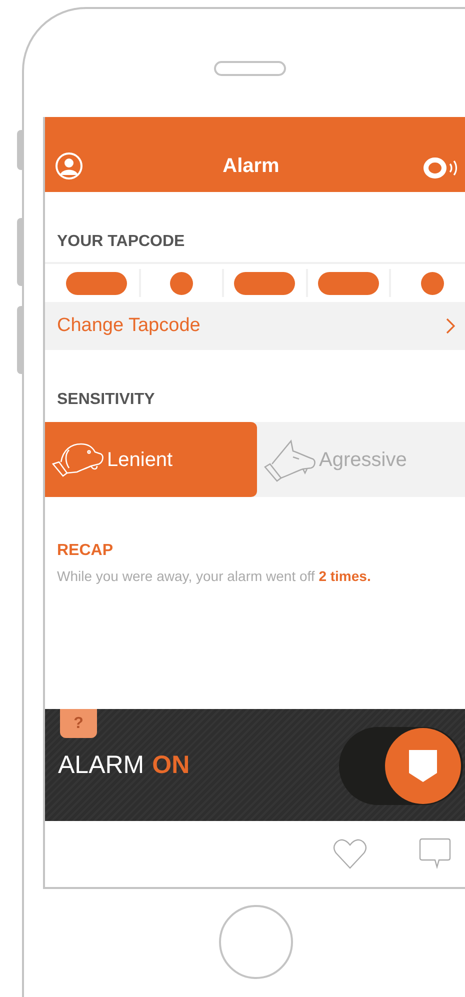 The image size is (465, 997). What do you see at coordinates (69, 166) in the screenshot?
I see `profile-icon` at bounding box center [69, 166].